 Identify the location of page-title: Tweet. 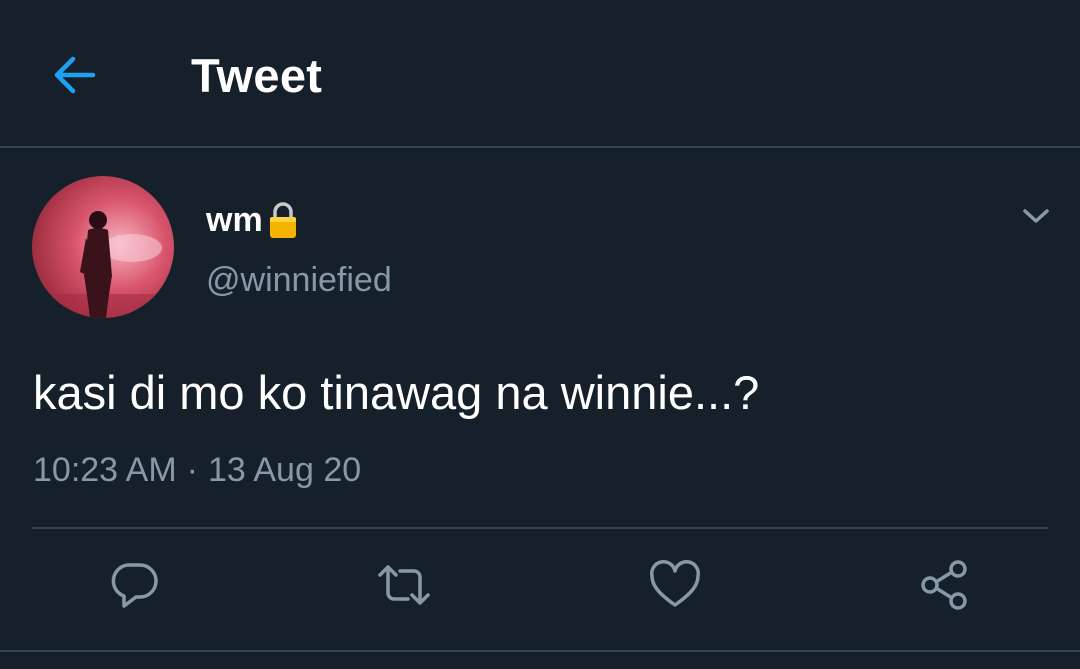
(257, 75).